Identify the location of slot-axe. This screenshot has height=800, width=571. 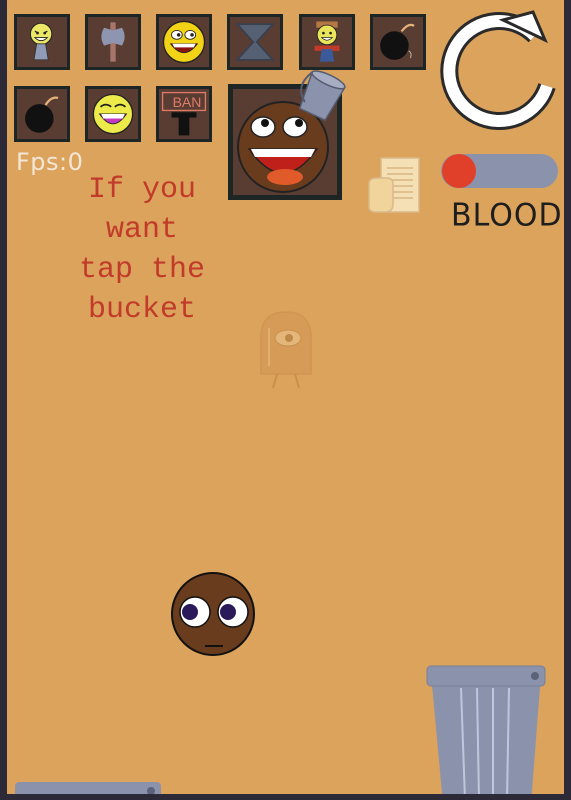
(113, 42).